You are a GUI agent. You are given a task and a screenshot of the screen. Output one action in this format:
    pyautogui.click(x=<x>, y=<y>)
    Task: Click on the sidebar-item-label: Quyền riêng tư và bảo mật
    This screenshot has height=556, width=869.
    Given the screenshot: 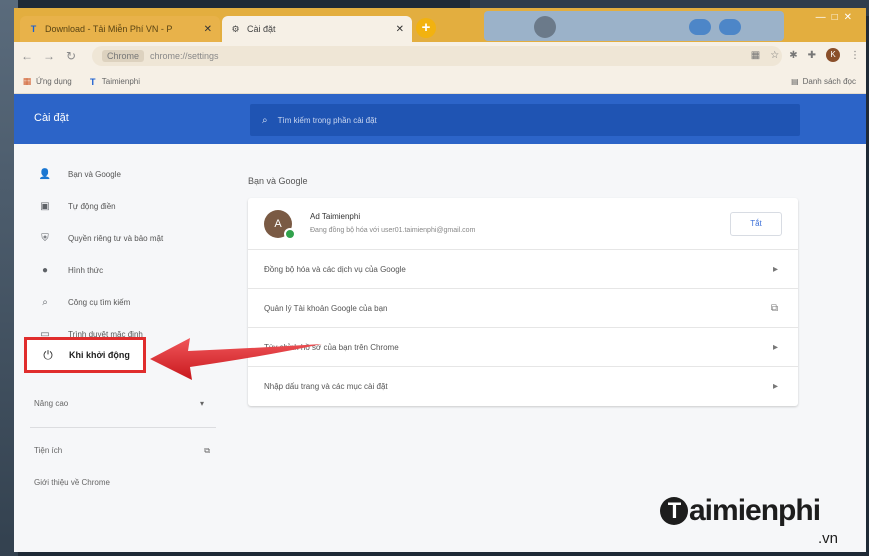 What is the action you would take?
    pyautogui.click(x=116, y=238)
    